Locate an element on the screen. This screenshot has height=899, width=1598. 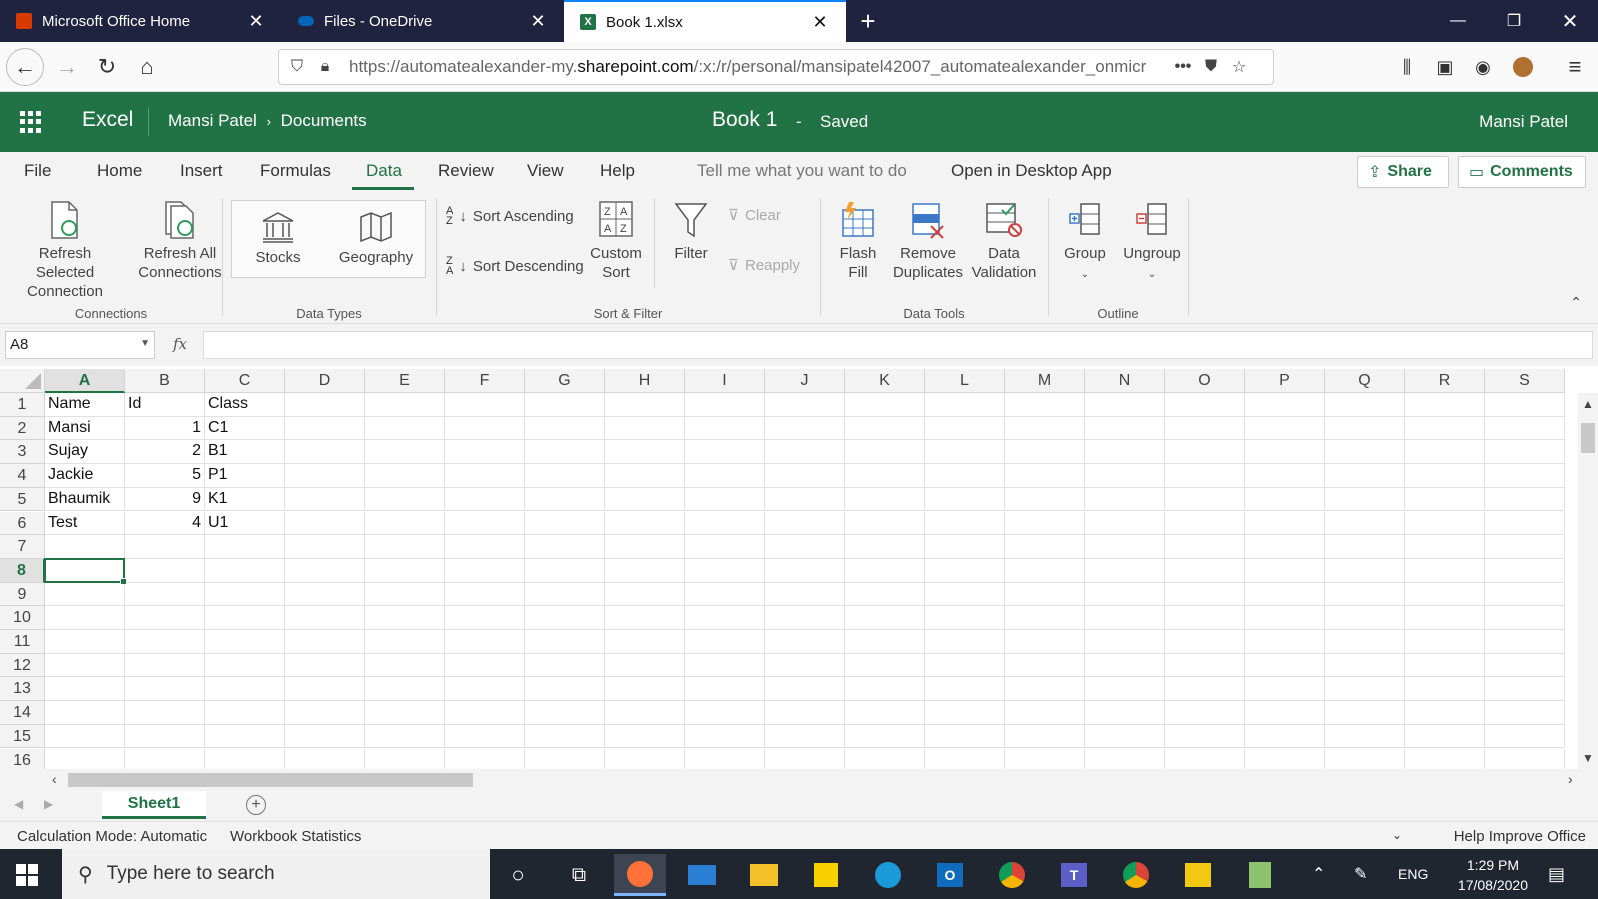
tab-microsoft-office-home: Microsoft Office Home ✕ is located at coordinates (141, 21).